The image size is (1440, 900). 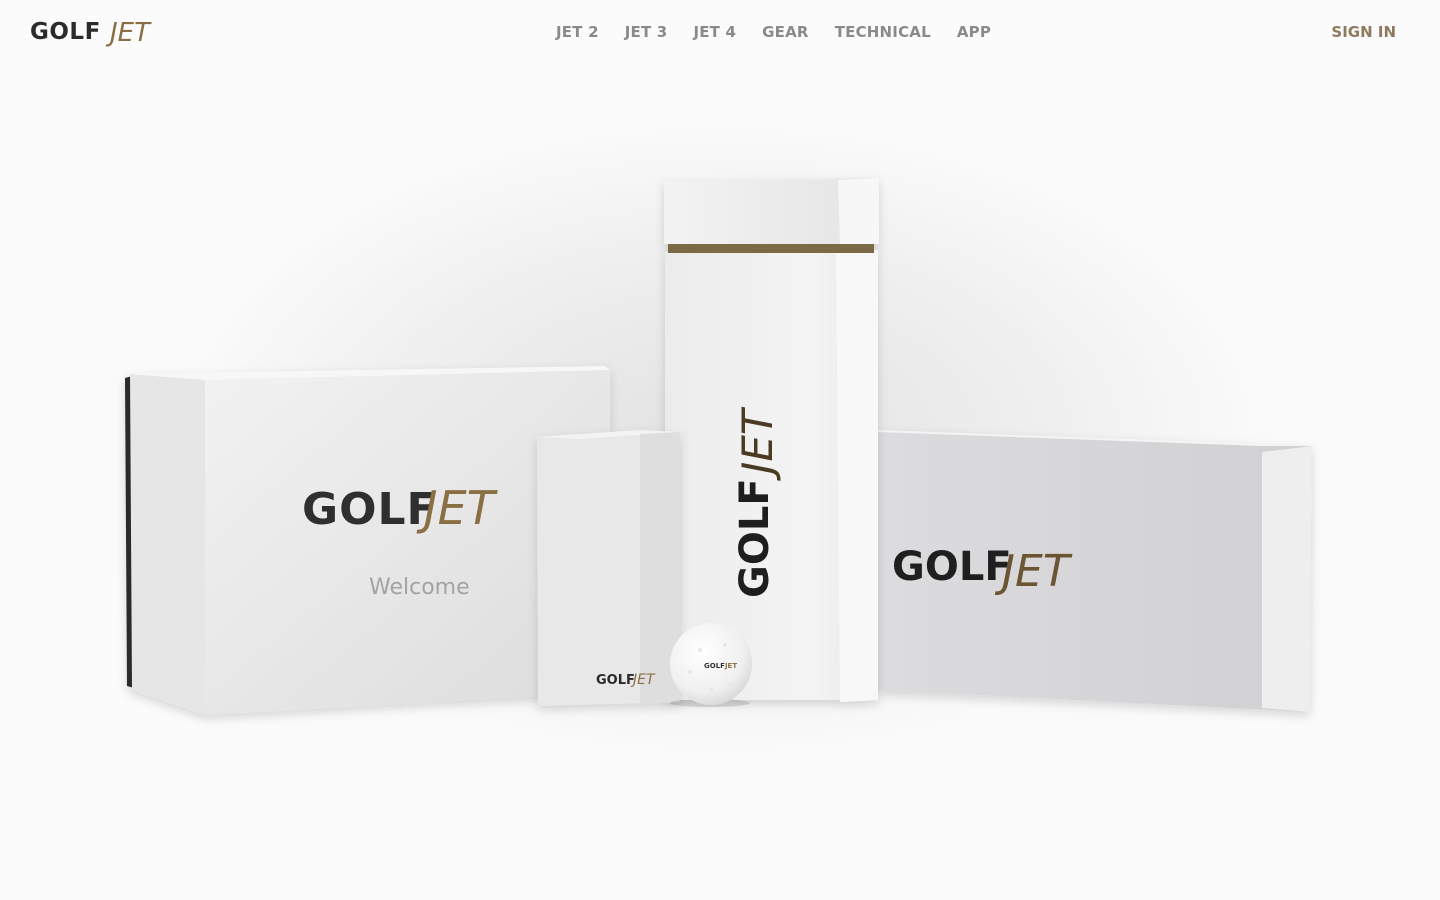 What do you see at coordinates (883, 32) in the screenshot?
I see `nav-item-technical: TECHNICAL` at bounding box center [883, 32].